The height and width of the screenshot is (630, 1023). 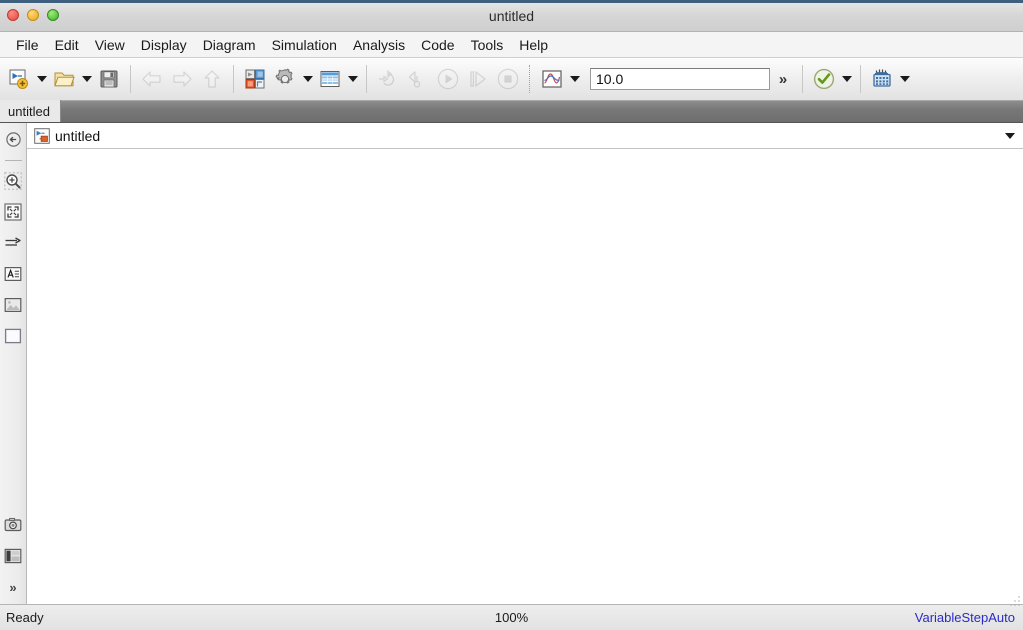 I want to click on title-bar: untitled, so click(x=511, y=16).